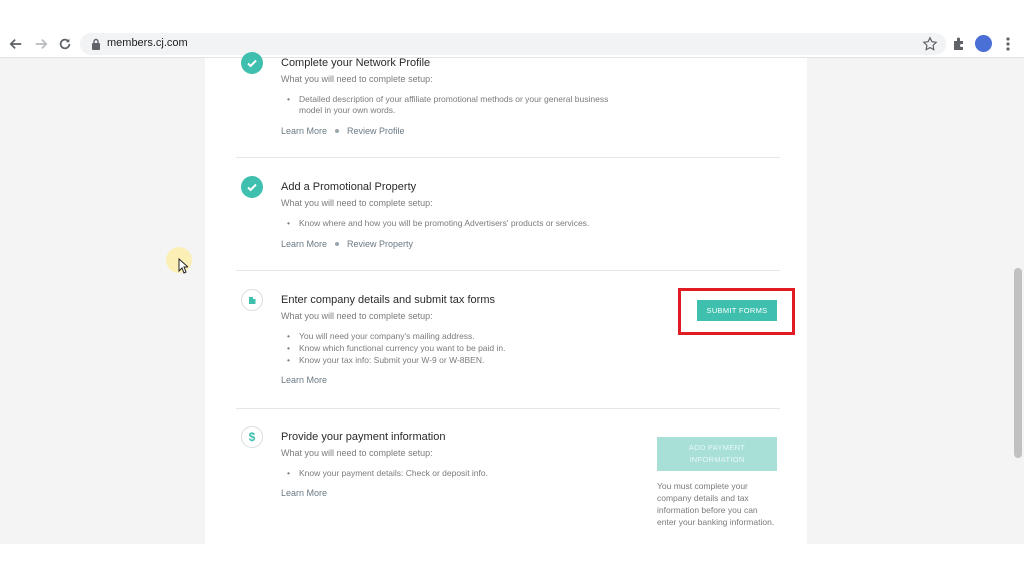 This screenshot has width=1024, height=576. Describe the element at coordinates (930, 44) in the screenshot. I see `star-icon` at that location.